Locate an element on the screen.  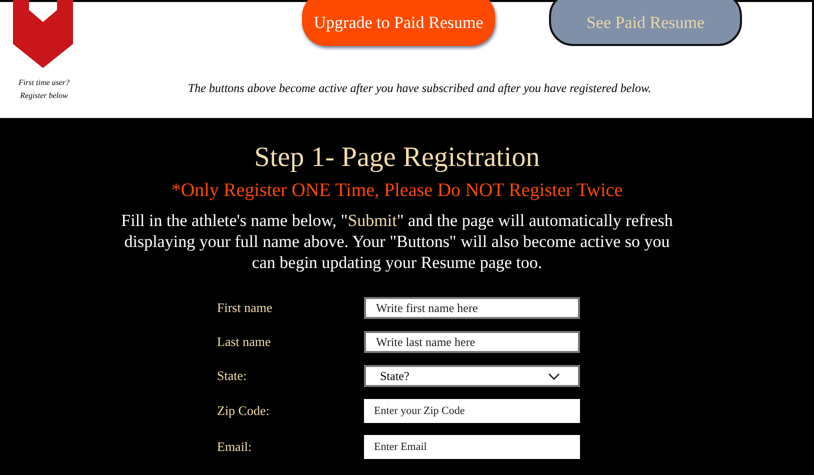
state-dropdown: State? is located at coordinates (472, 376).